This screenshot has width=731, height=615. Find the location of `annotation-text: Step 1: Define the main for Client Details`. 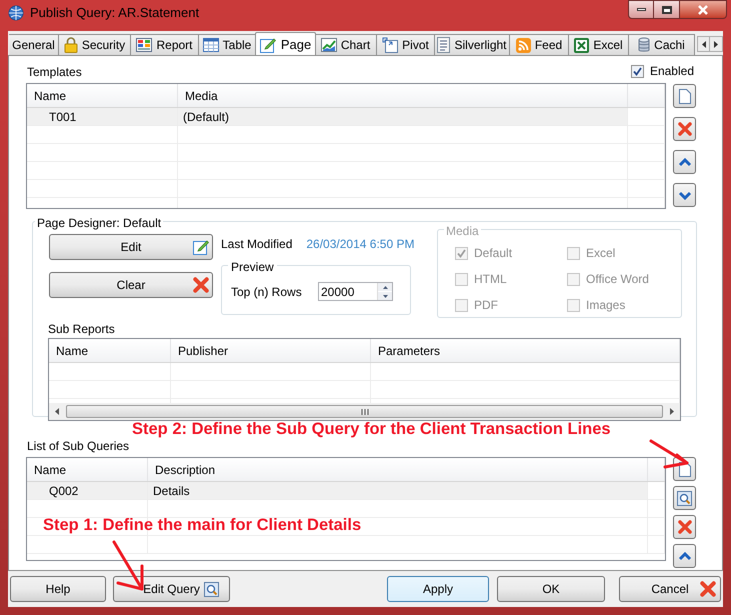

annotation-text: Step 1: Define the main for Client Details is located at coordinates (202, 525).